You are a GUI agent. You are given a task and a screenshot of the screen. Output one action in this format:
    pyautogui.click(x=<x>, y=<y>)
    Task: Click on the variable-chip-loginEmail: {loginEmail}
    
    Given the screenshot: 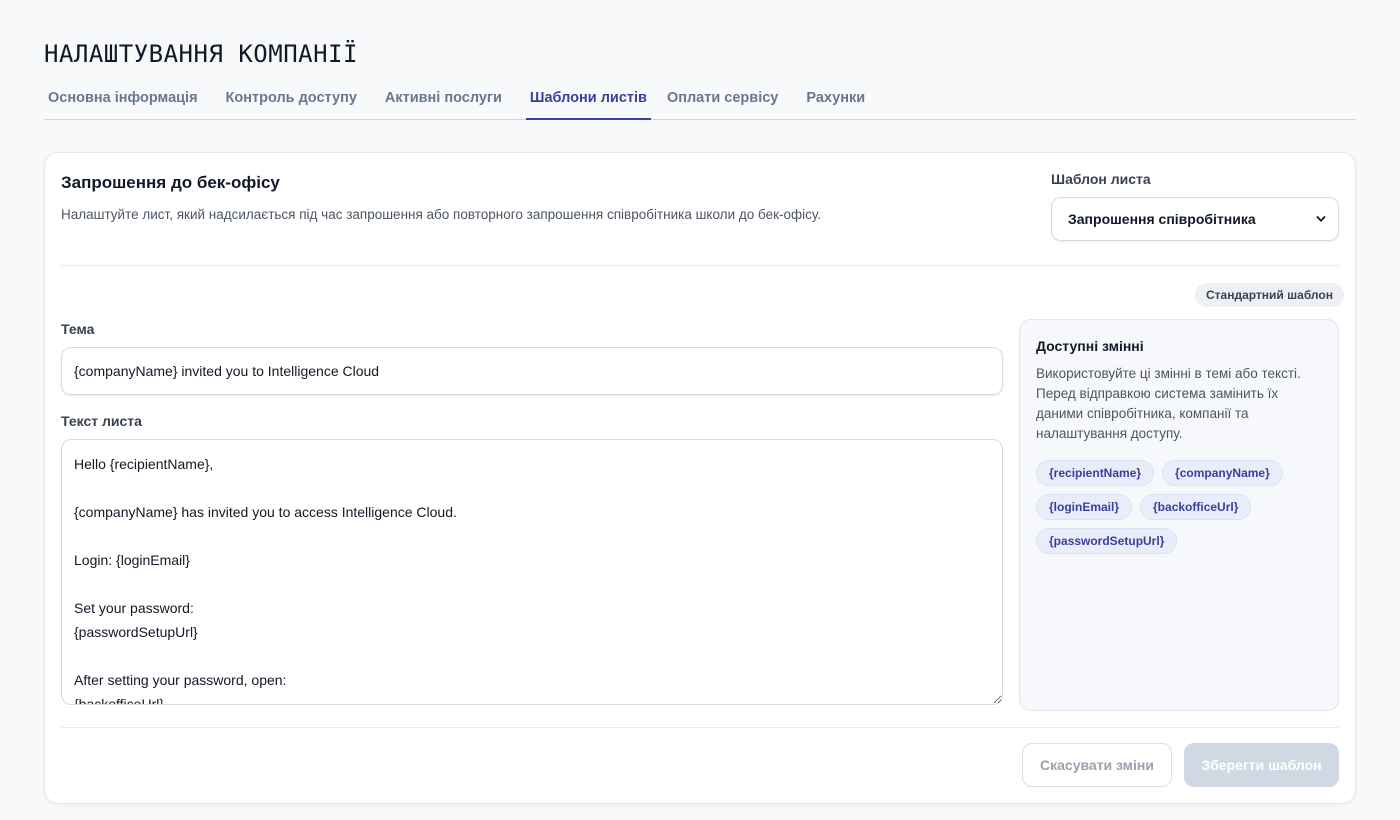 What is the action you would take?
    pyautogui.click(x=1084, y=507)
    